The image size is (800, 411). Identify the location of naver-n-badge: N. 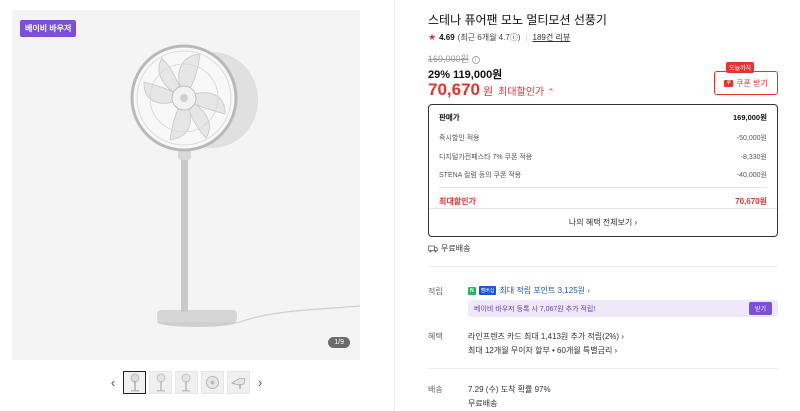
(472, 290).